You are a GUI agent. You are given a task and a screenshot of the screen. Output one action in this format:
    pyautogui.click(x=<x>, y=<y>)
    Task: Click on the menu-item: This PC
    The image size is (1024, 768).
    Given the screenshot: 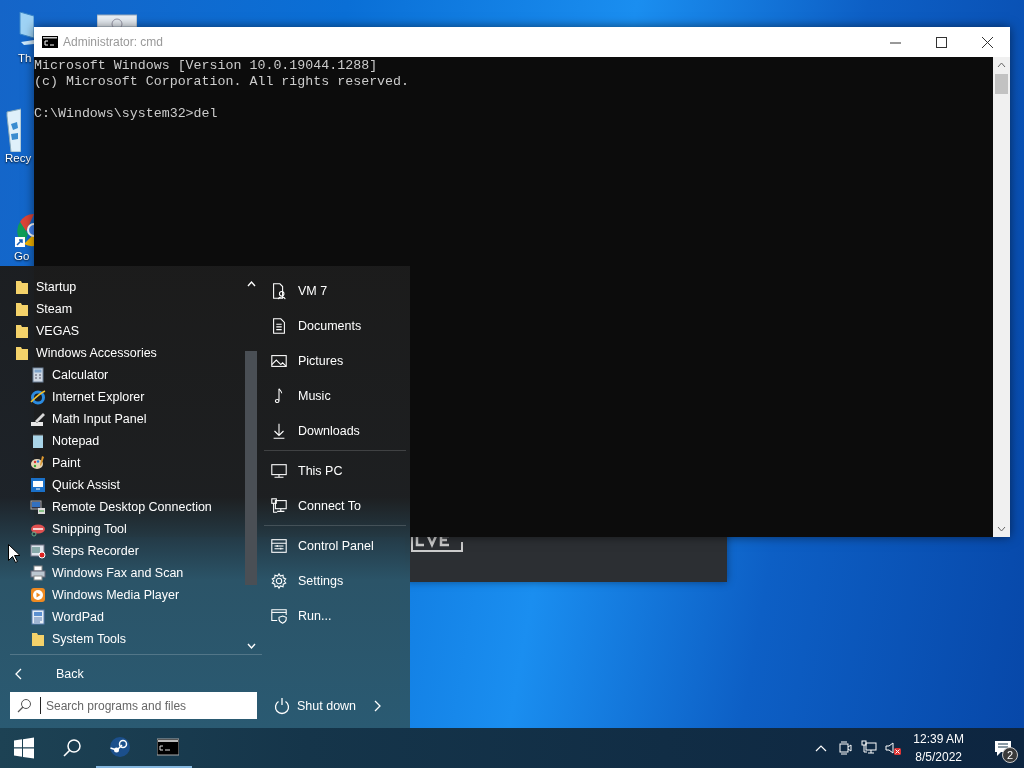 What is the action you would take?
    pyautogui.click(x=336, y=470)
    